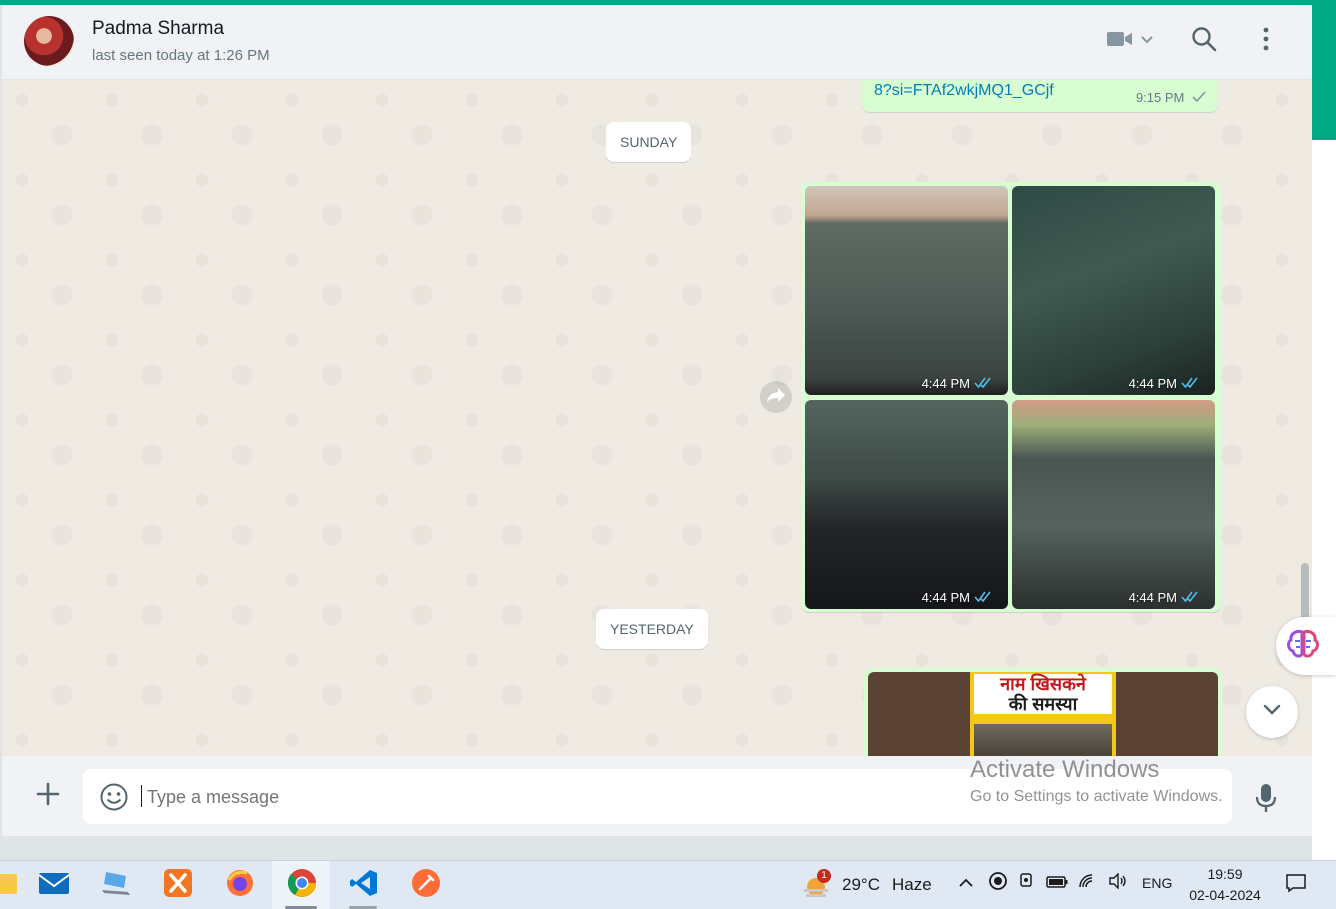 The width and height of the screenshot is (1336, 909). I want to click on camera-icon, so click(1032, 882).